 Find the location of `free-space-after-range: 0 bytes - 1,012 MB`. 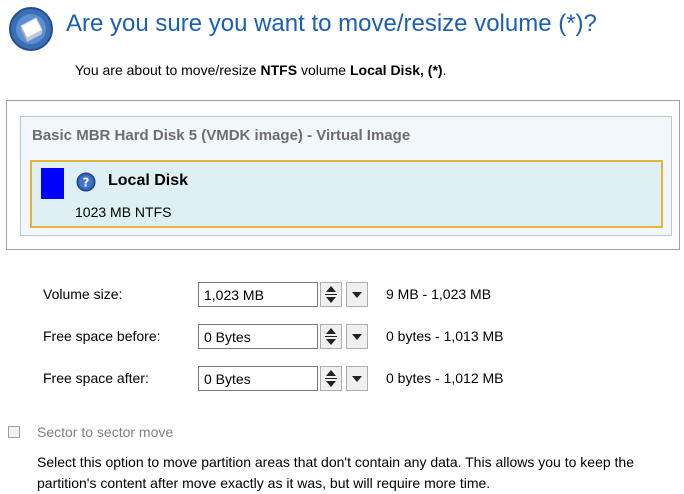

free-space-after-range: 0 bytes - 1,012 MB is located at coordinates (445, 378).